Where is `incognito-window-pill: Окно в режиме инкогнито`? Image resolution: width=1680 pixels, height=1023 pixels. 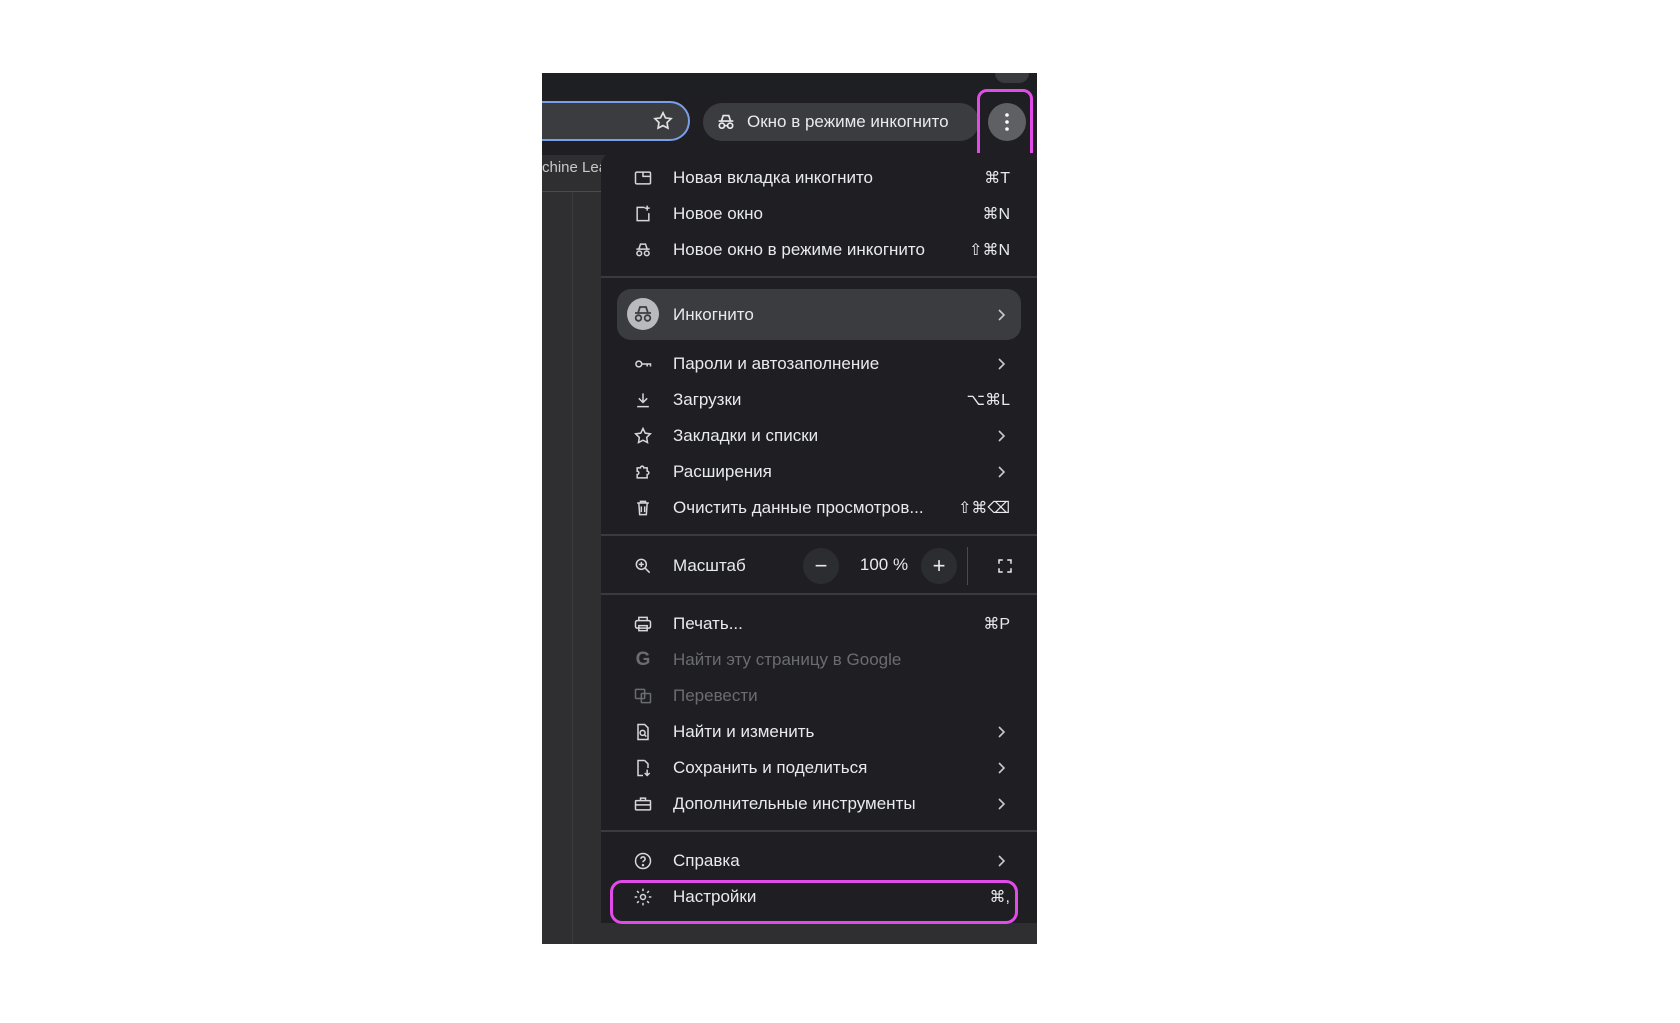 incognito-window-pill: Окно в режиме инкогнито is located at coordinates (841, 122).